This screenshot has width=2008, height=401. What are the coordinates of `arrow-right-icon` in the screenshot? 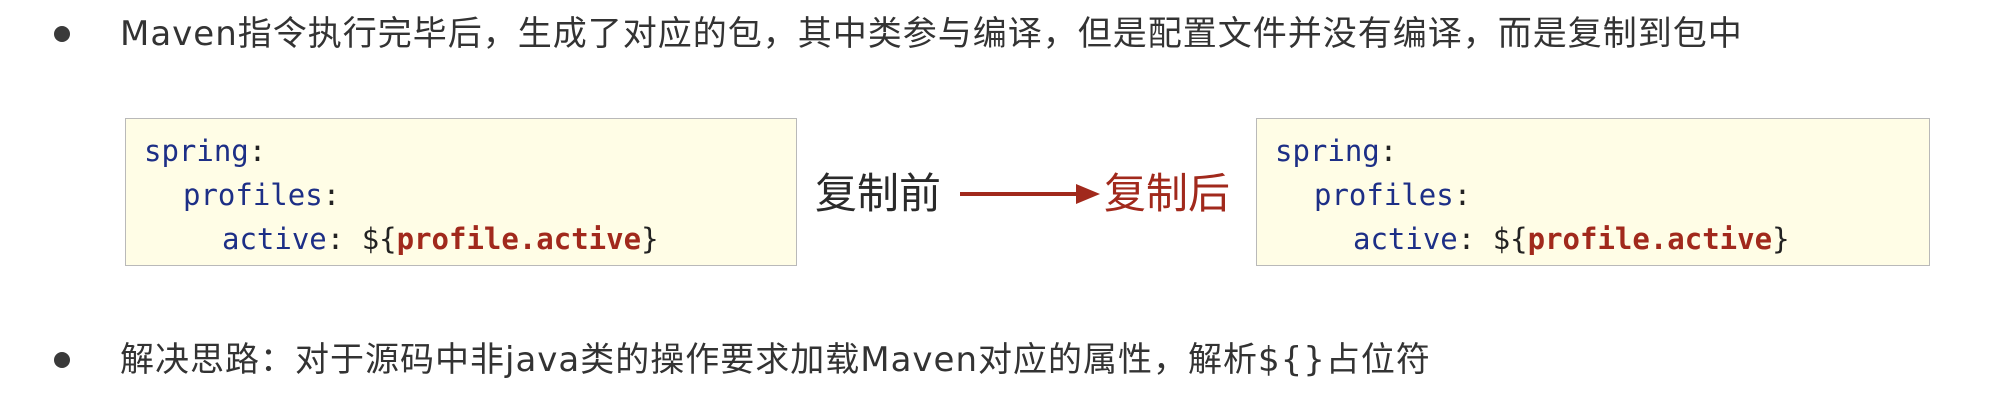 It's located at (1030, 194).